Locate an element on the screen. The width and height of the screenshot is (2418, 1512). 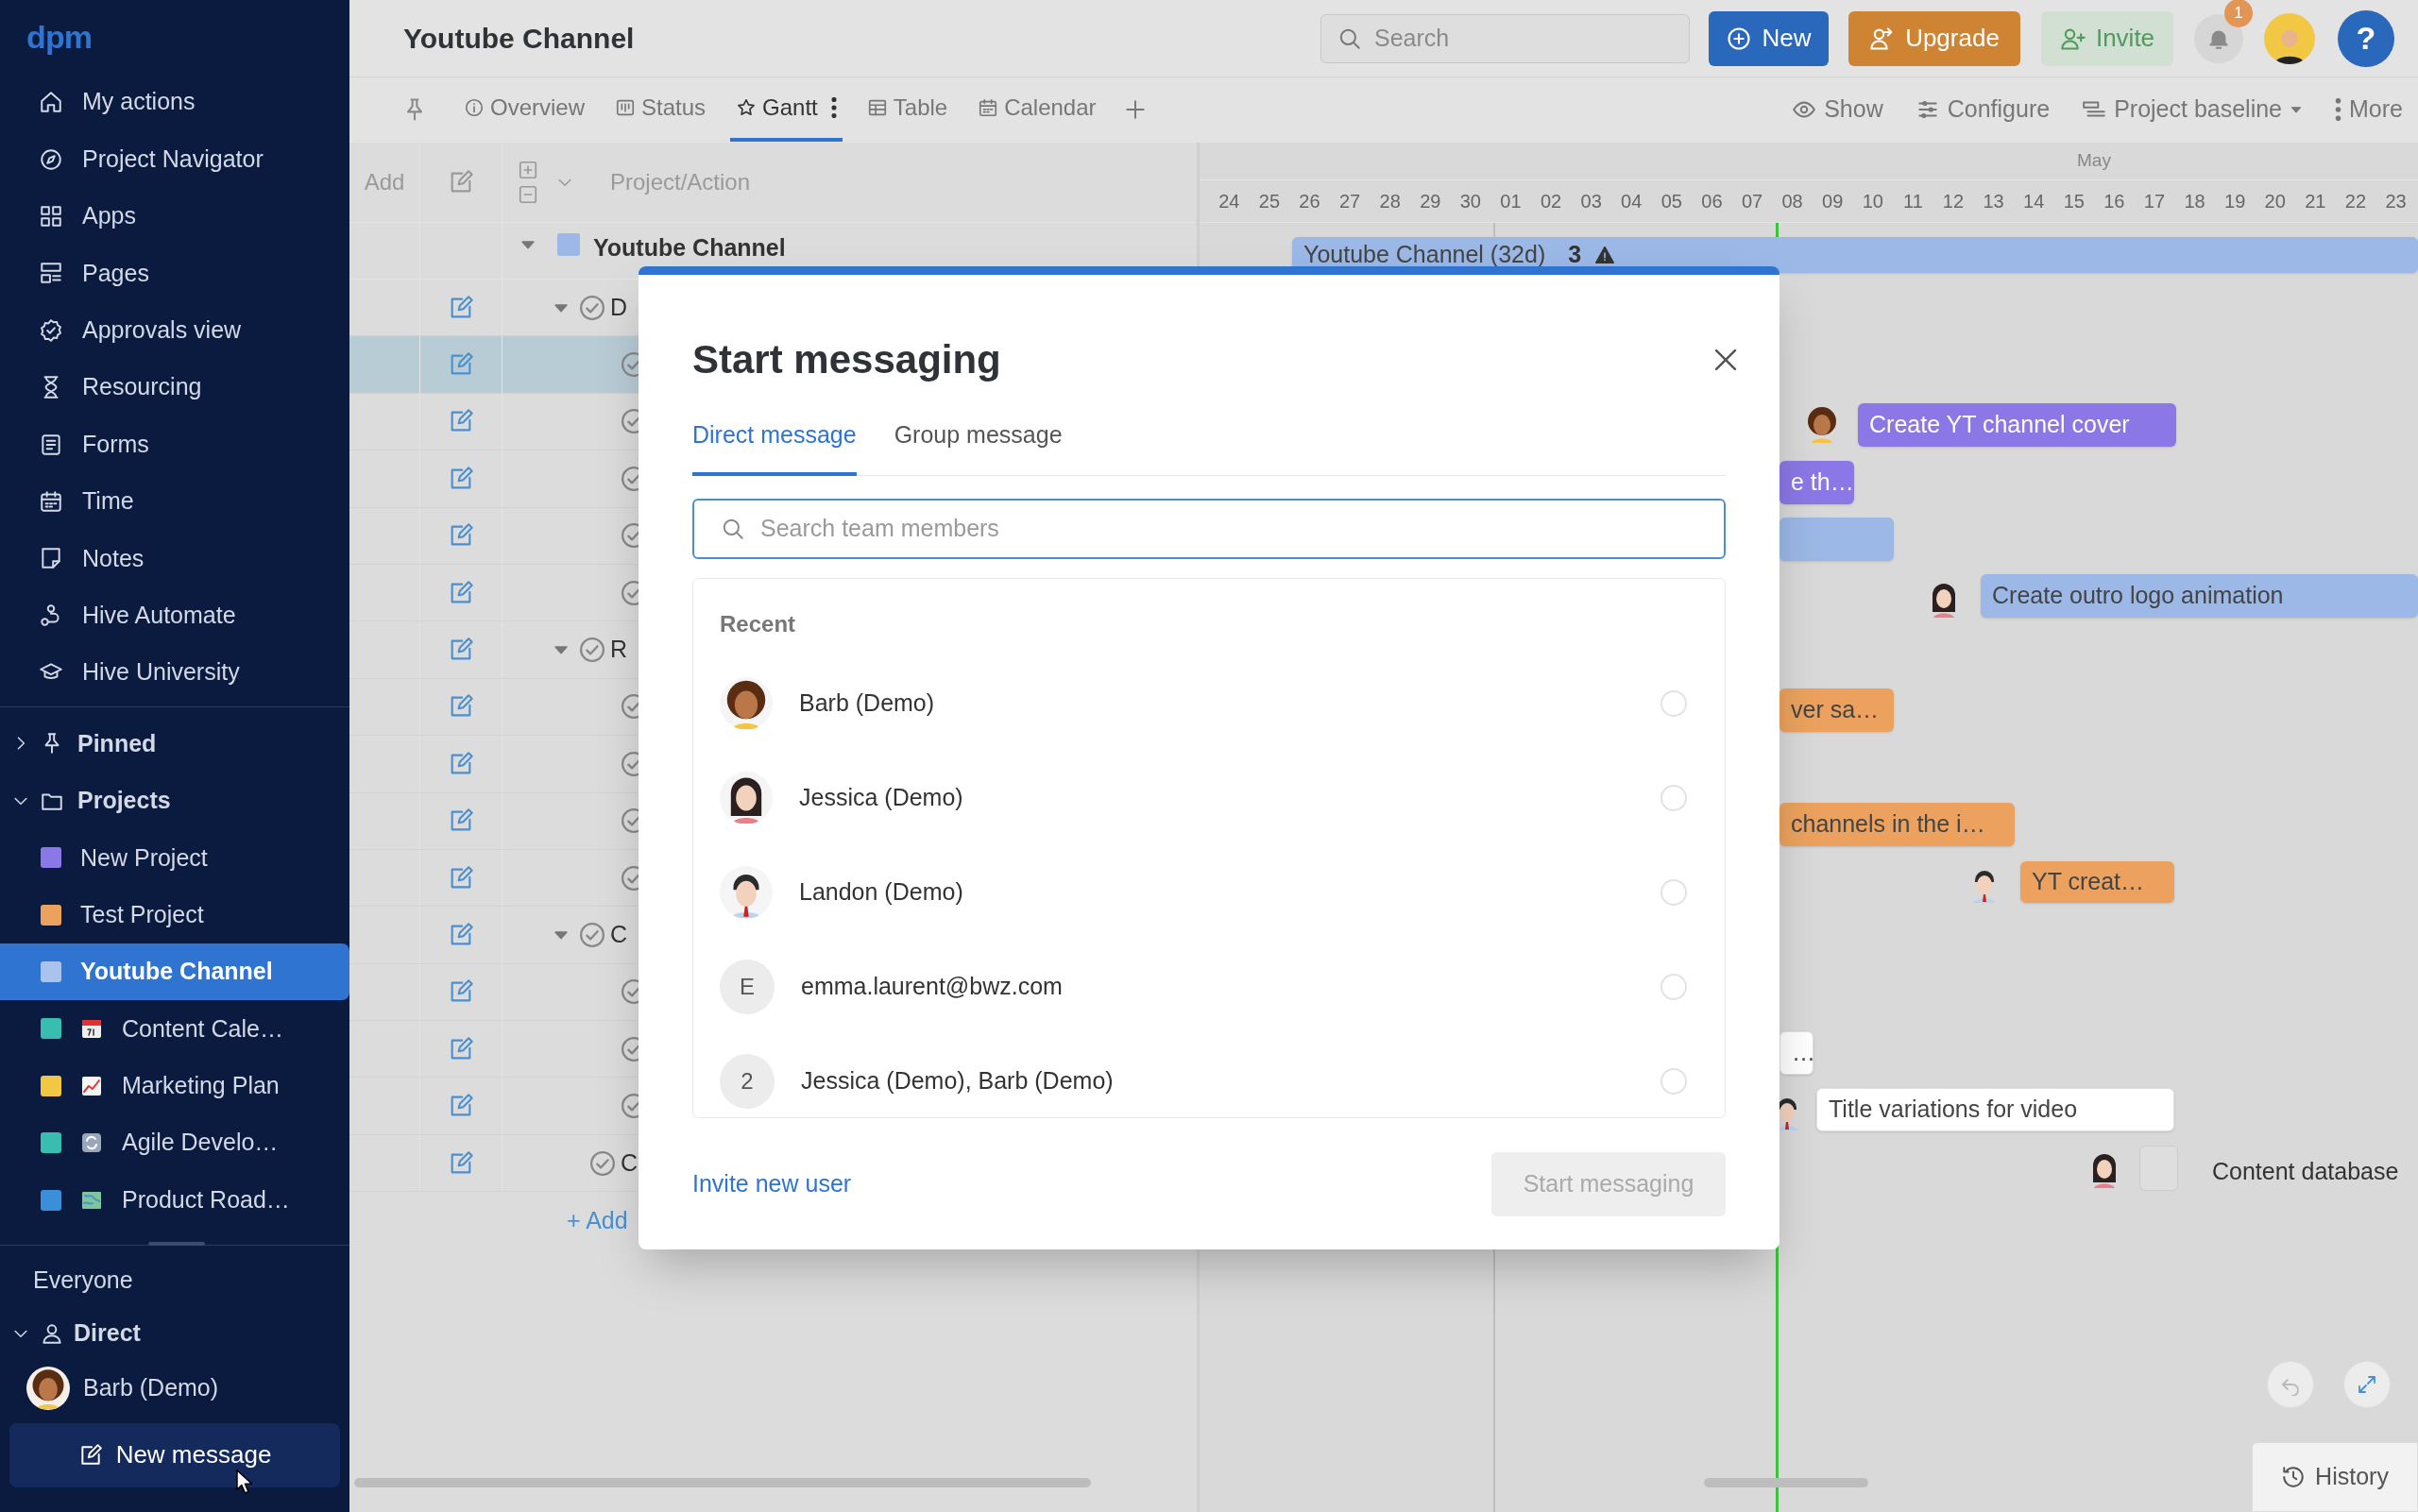
user-avatar is located at coordinates (2289, 38).